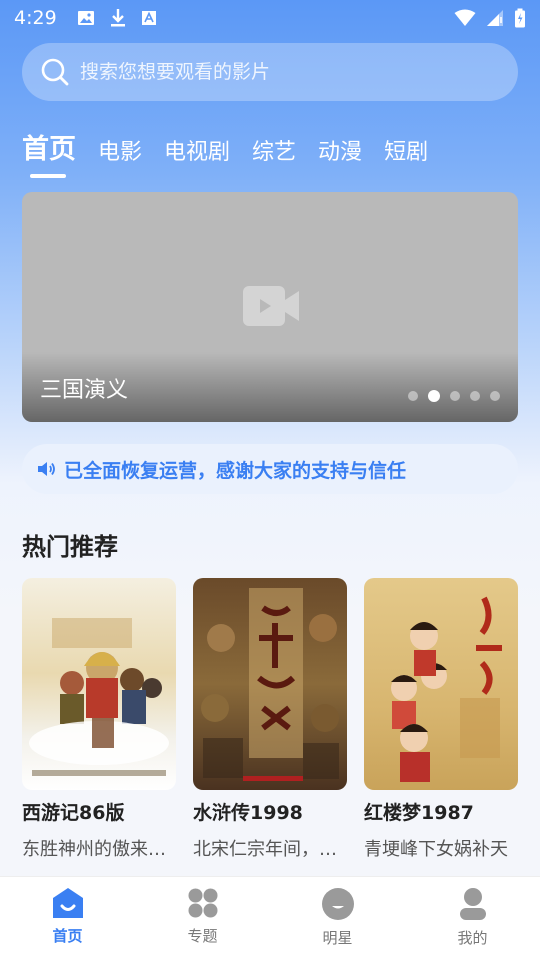  What do you see at coordinates (197, 156) in the screenshot?
I see `tab-tv-series: 电视剧` at bounding box center [197, 156].